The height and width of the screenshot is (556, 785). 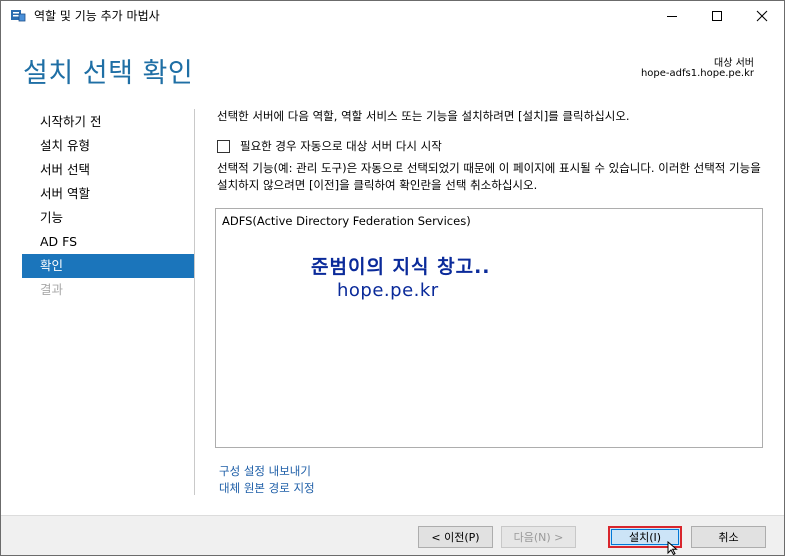 What do you see at coordinates (455, 537) in the screenshot?
I see `previous-button: < 이전(P)` at bounding box center [455, 537].